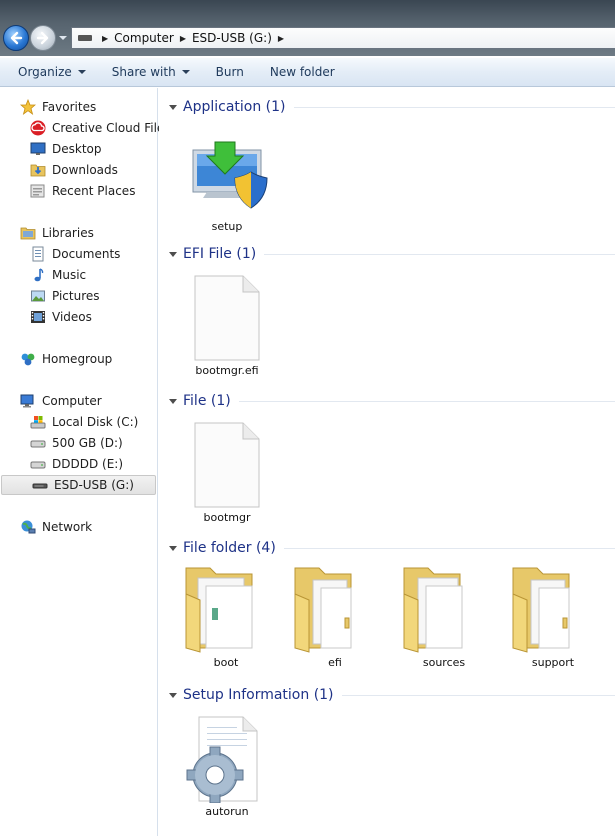  Describe the element at coordinates (72, 317) in the screenshot. I see `nav-videos-label: Videos` at that location.